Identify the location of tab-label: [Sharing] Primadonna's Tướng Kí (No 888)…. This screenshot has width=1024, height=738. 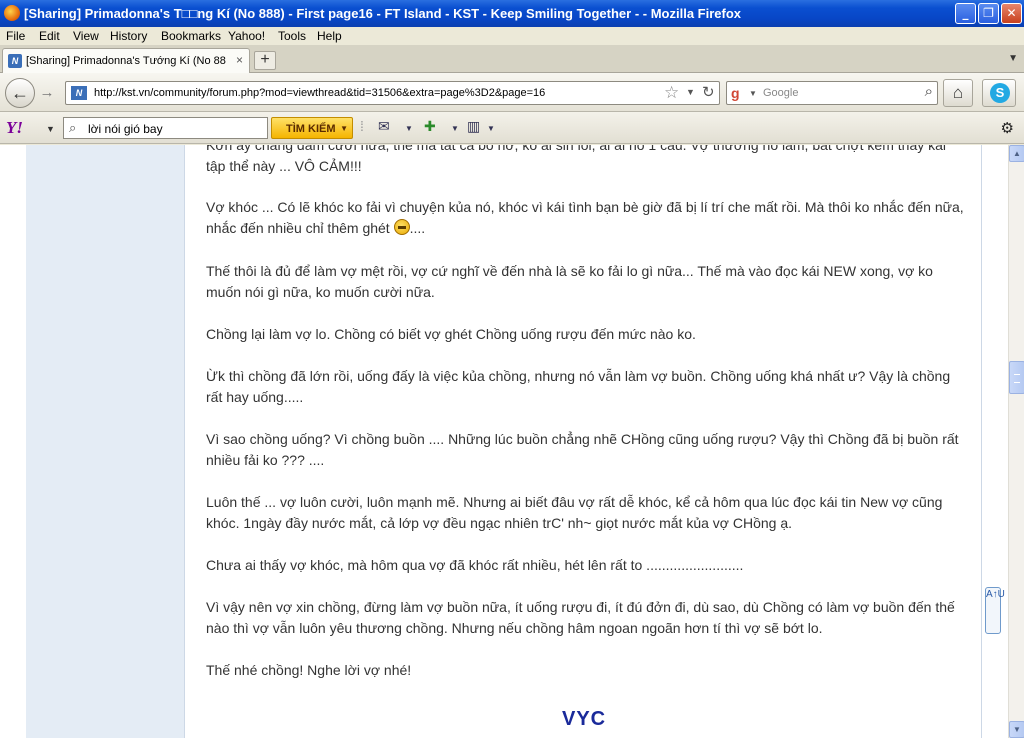
(126, 61).